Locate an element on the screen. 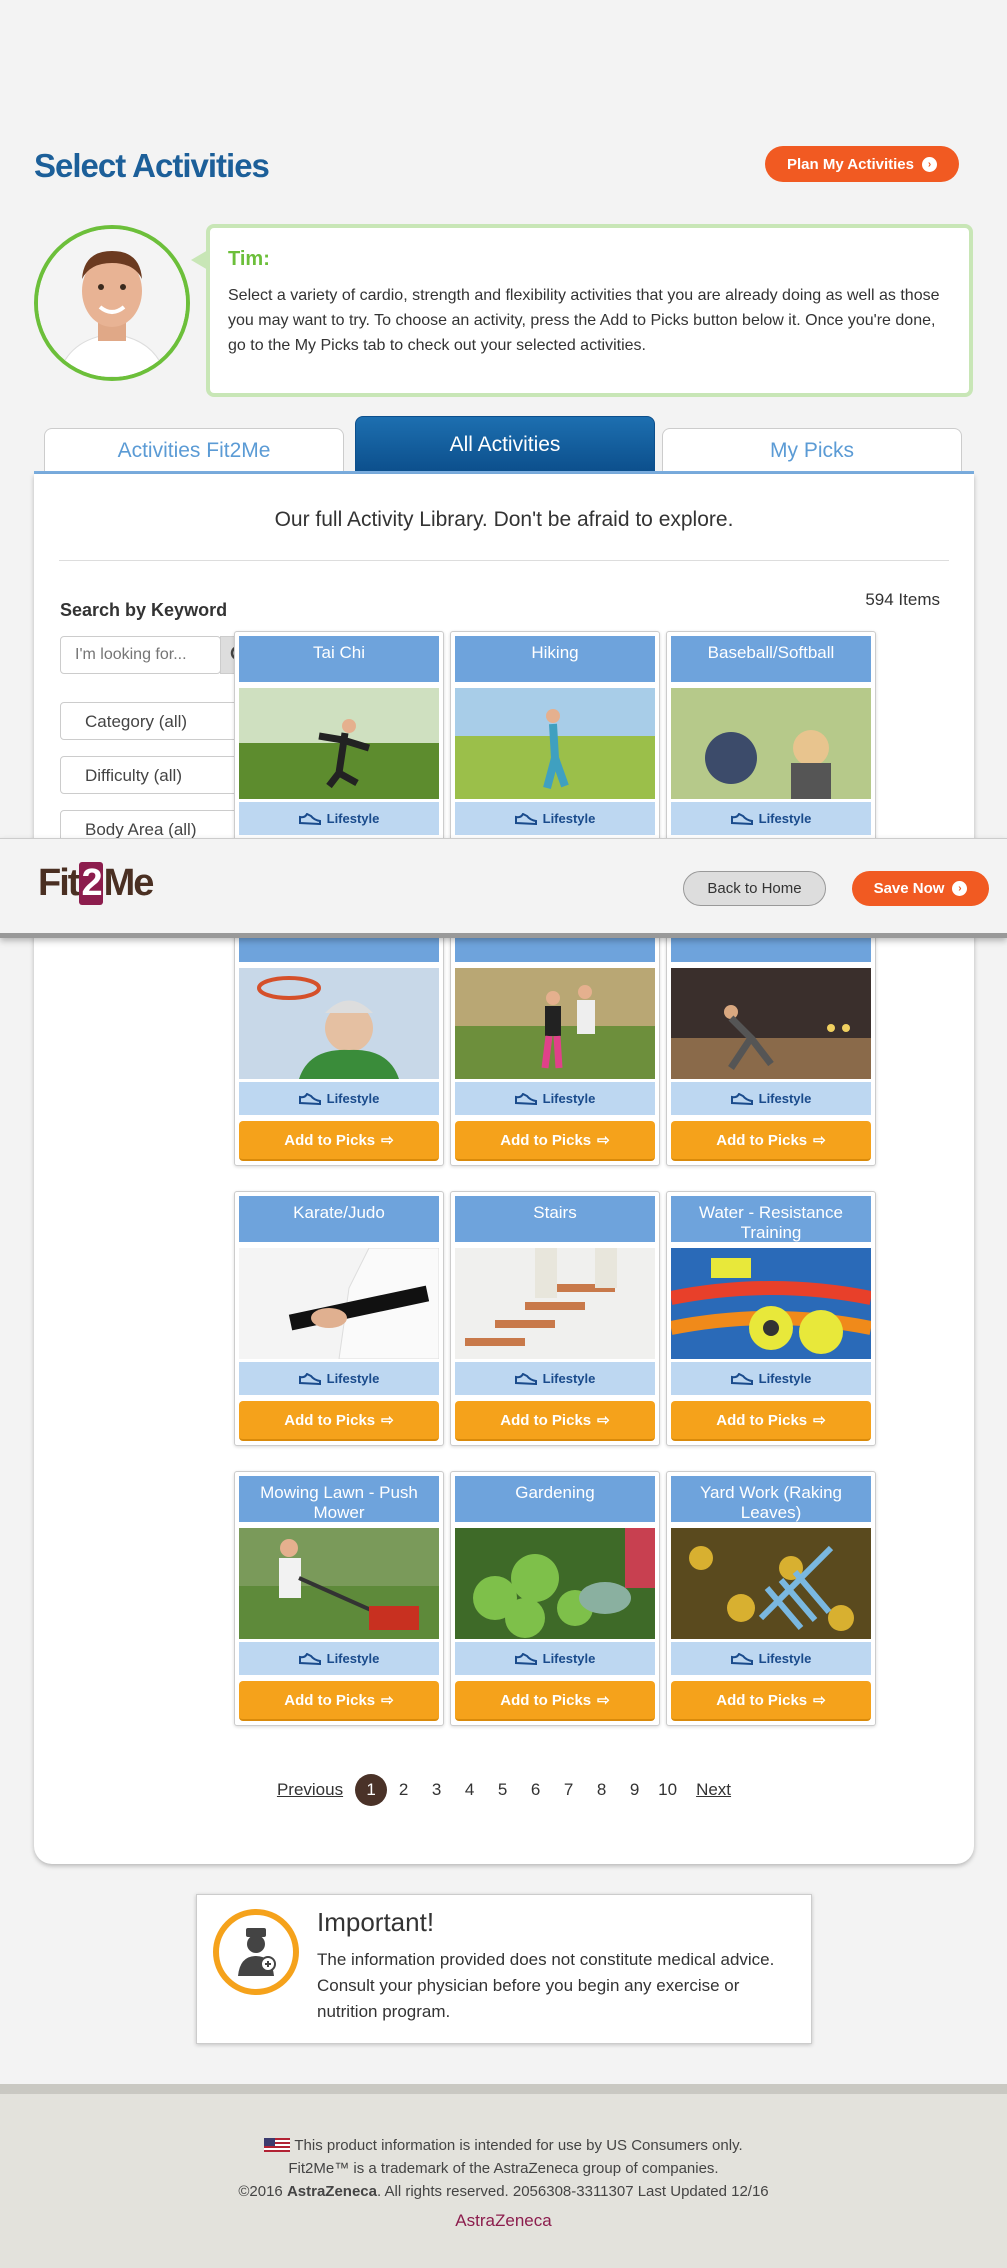  page-8: 8 is located at coordinates (601, 1790).